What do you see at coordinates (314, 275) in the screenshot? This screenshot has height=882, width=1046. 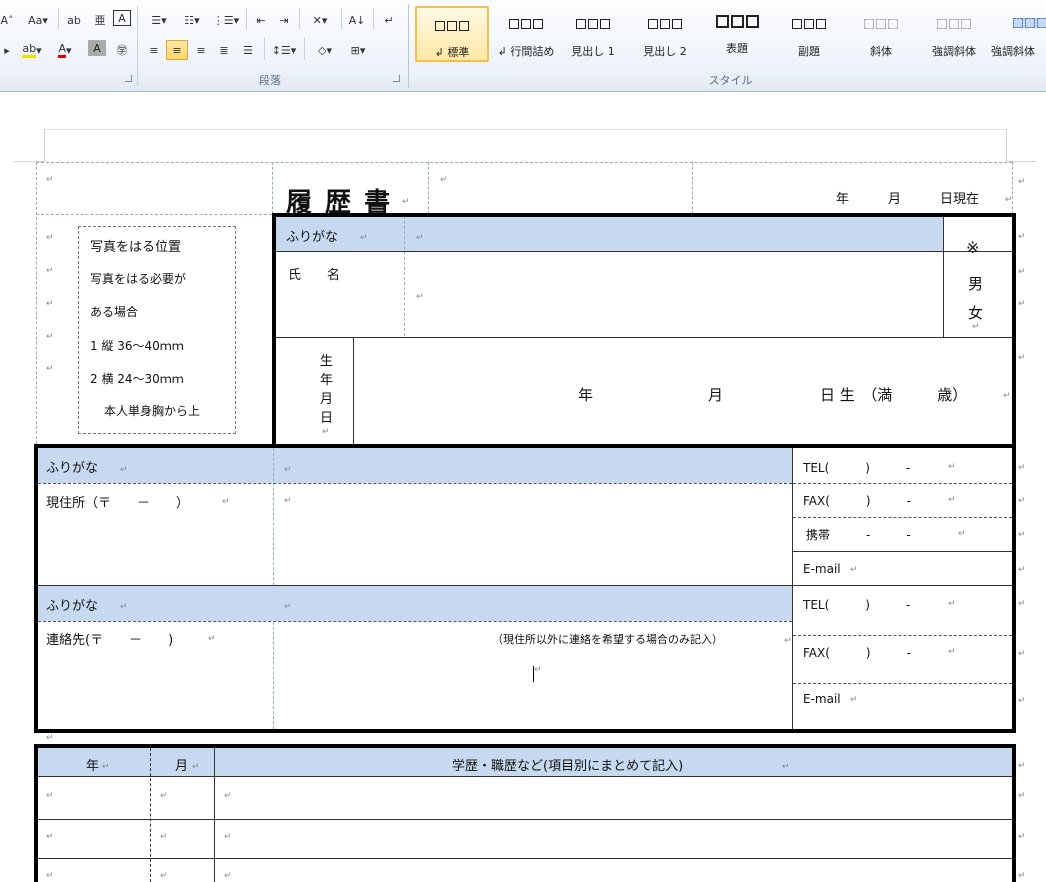 I see `name-label: 氏 名` at bounding box center [314, 275].